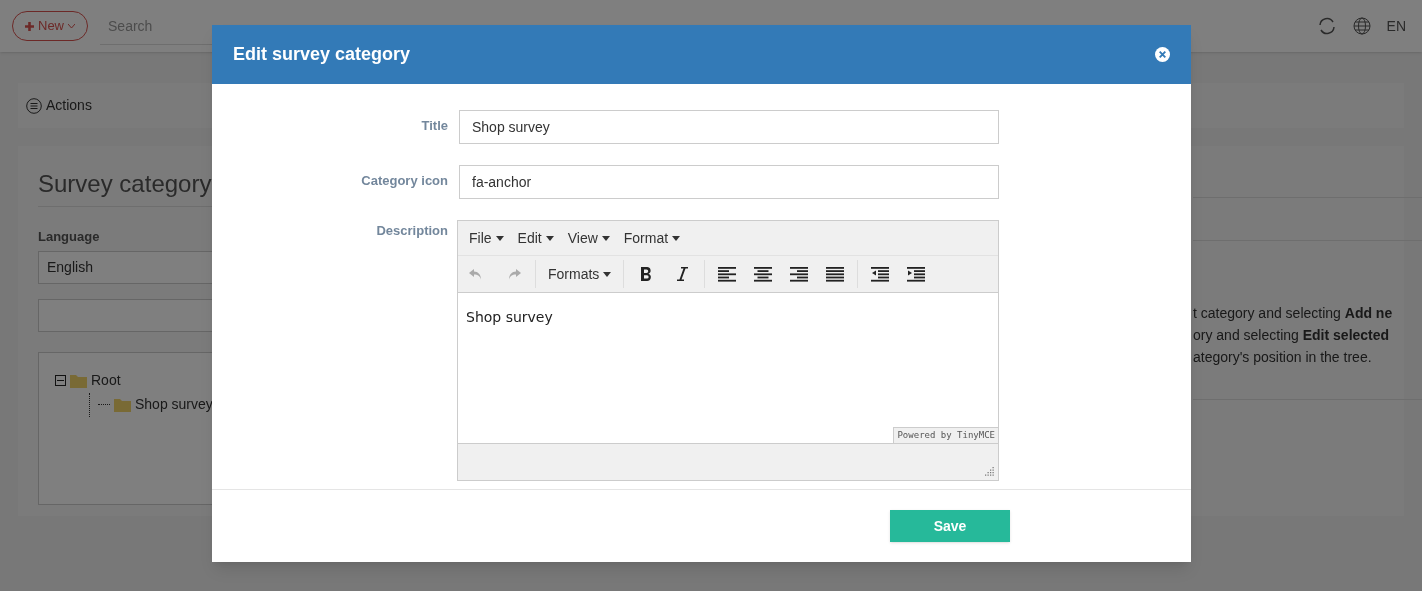  I want to click on language-selector: EN, so click(1396, 26).